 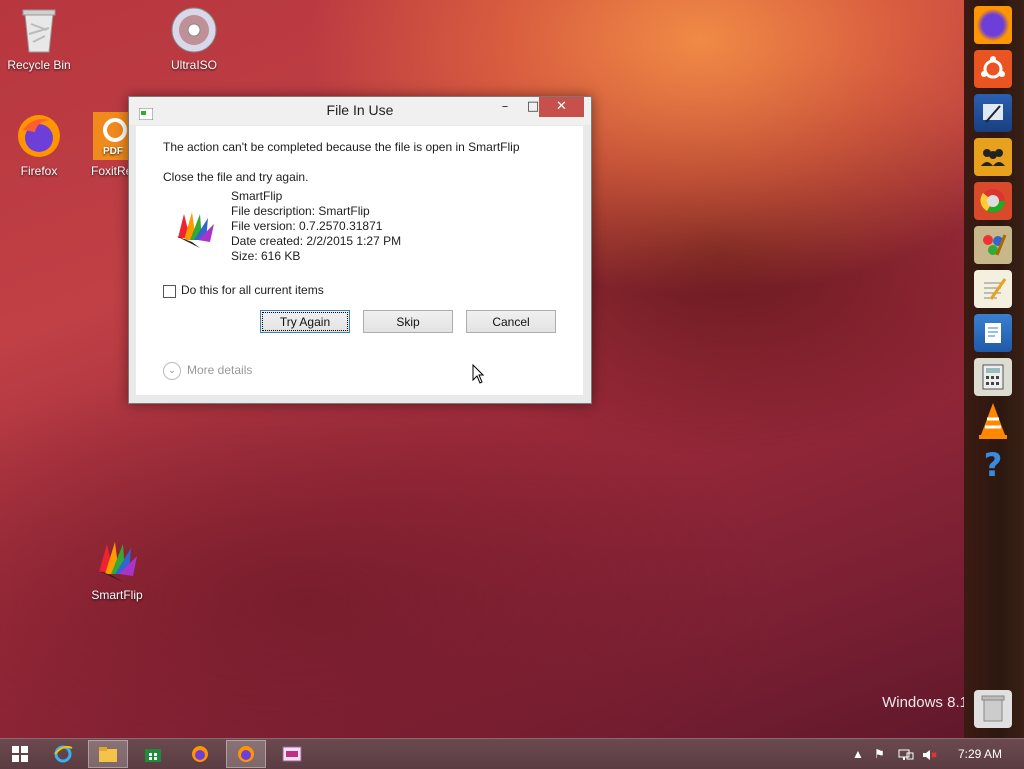 What do you see at coordinates (39, 30) in the screenshot?
I see `recycle-bin-icon` at bounding box center [39, 30].